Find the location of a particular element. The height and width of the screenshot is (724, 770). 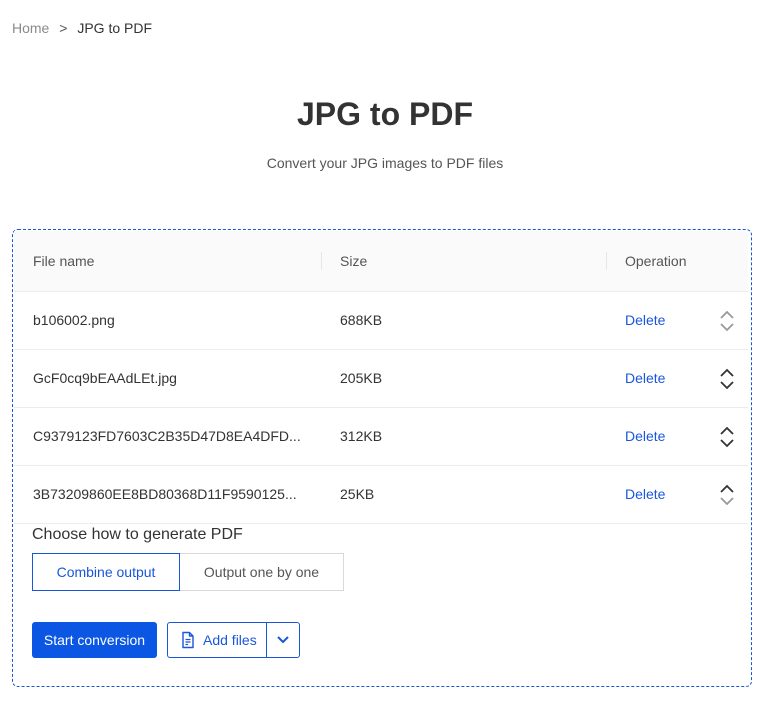

file-size-cell: 205KB is located at coordinates (361, 378).